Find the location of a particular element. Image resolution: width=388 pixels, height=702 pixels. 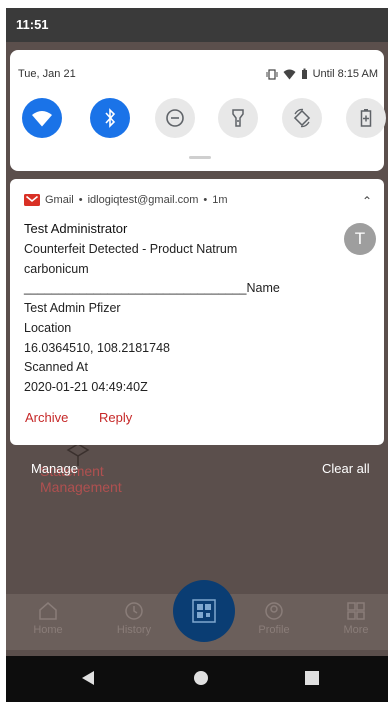

app-name: Gmail is located at coordinates (59, 200).